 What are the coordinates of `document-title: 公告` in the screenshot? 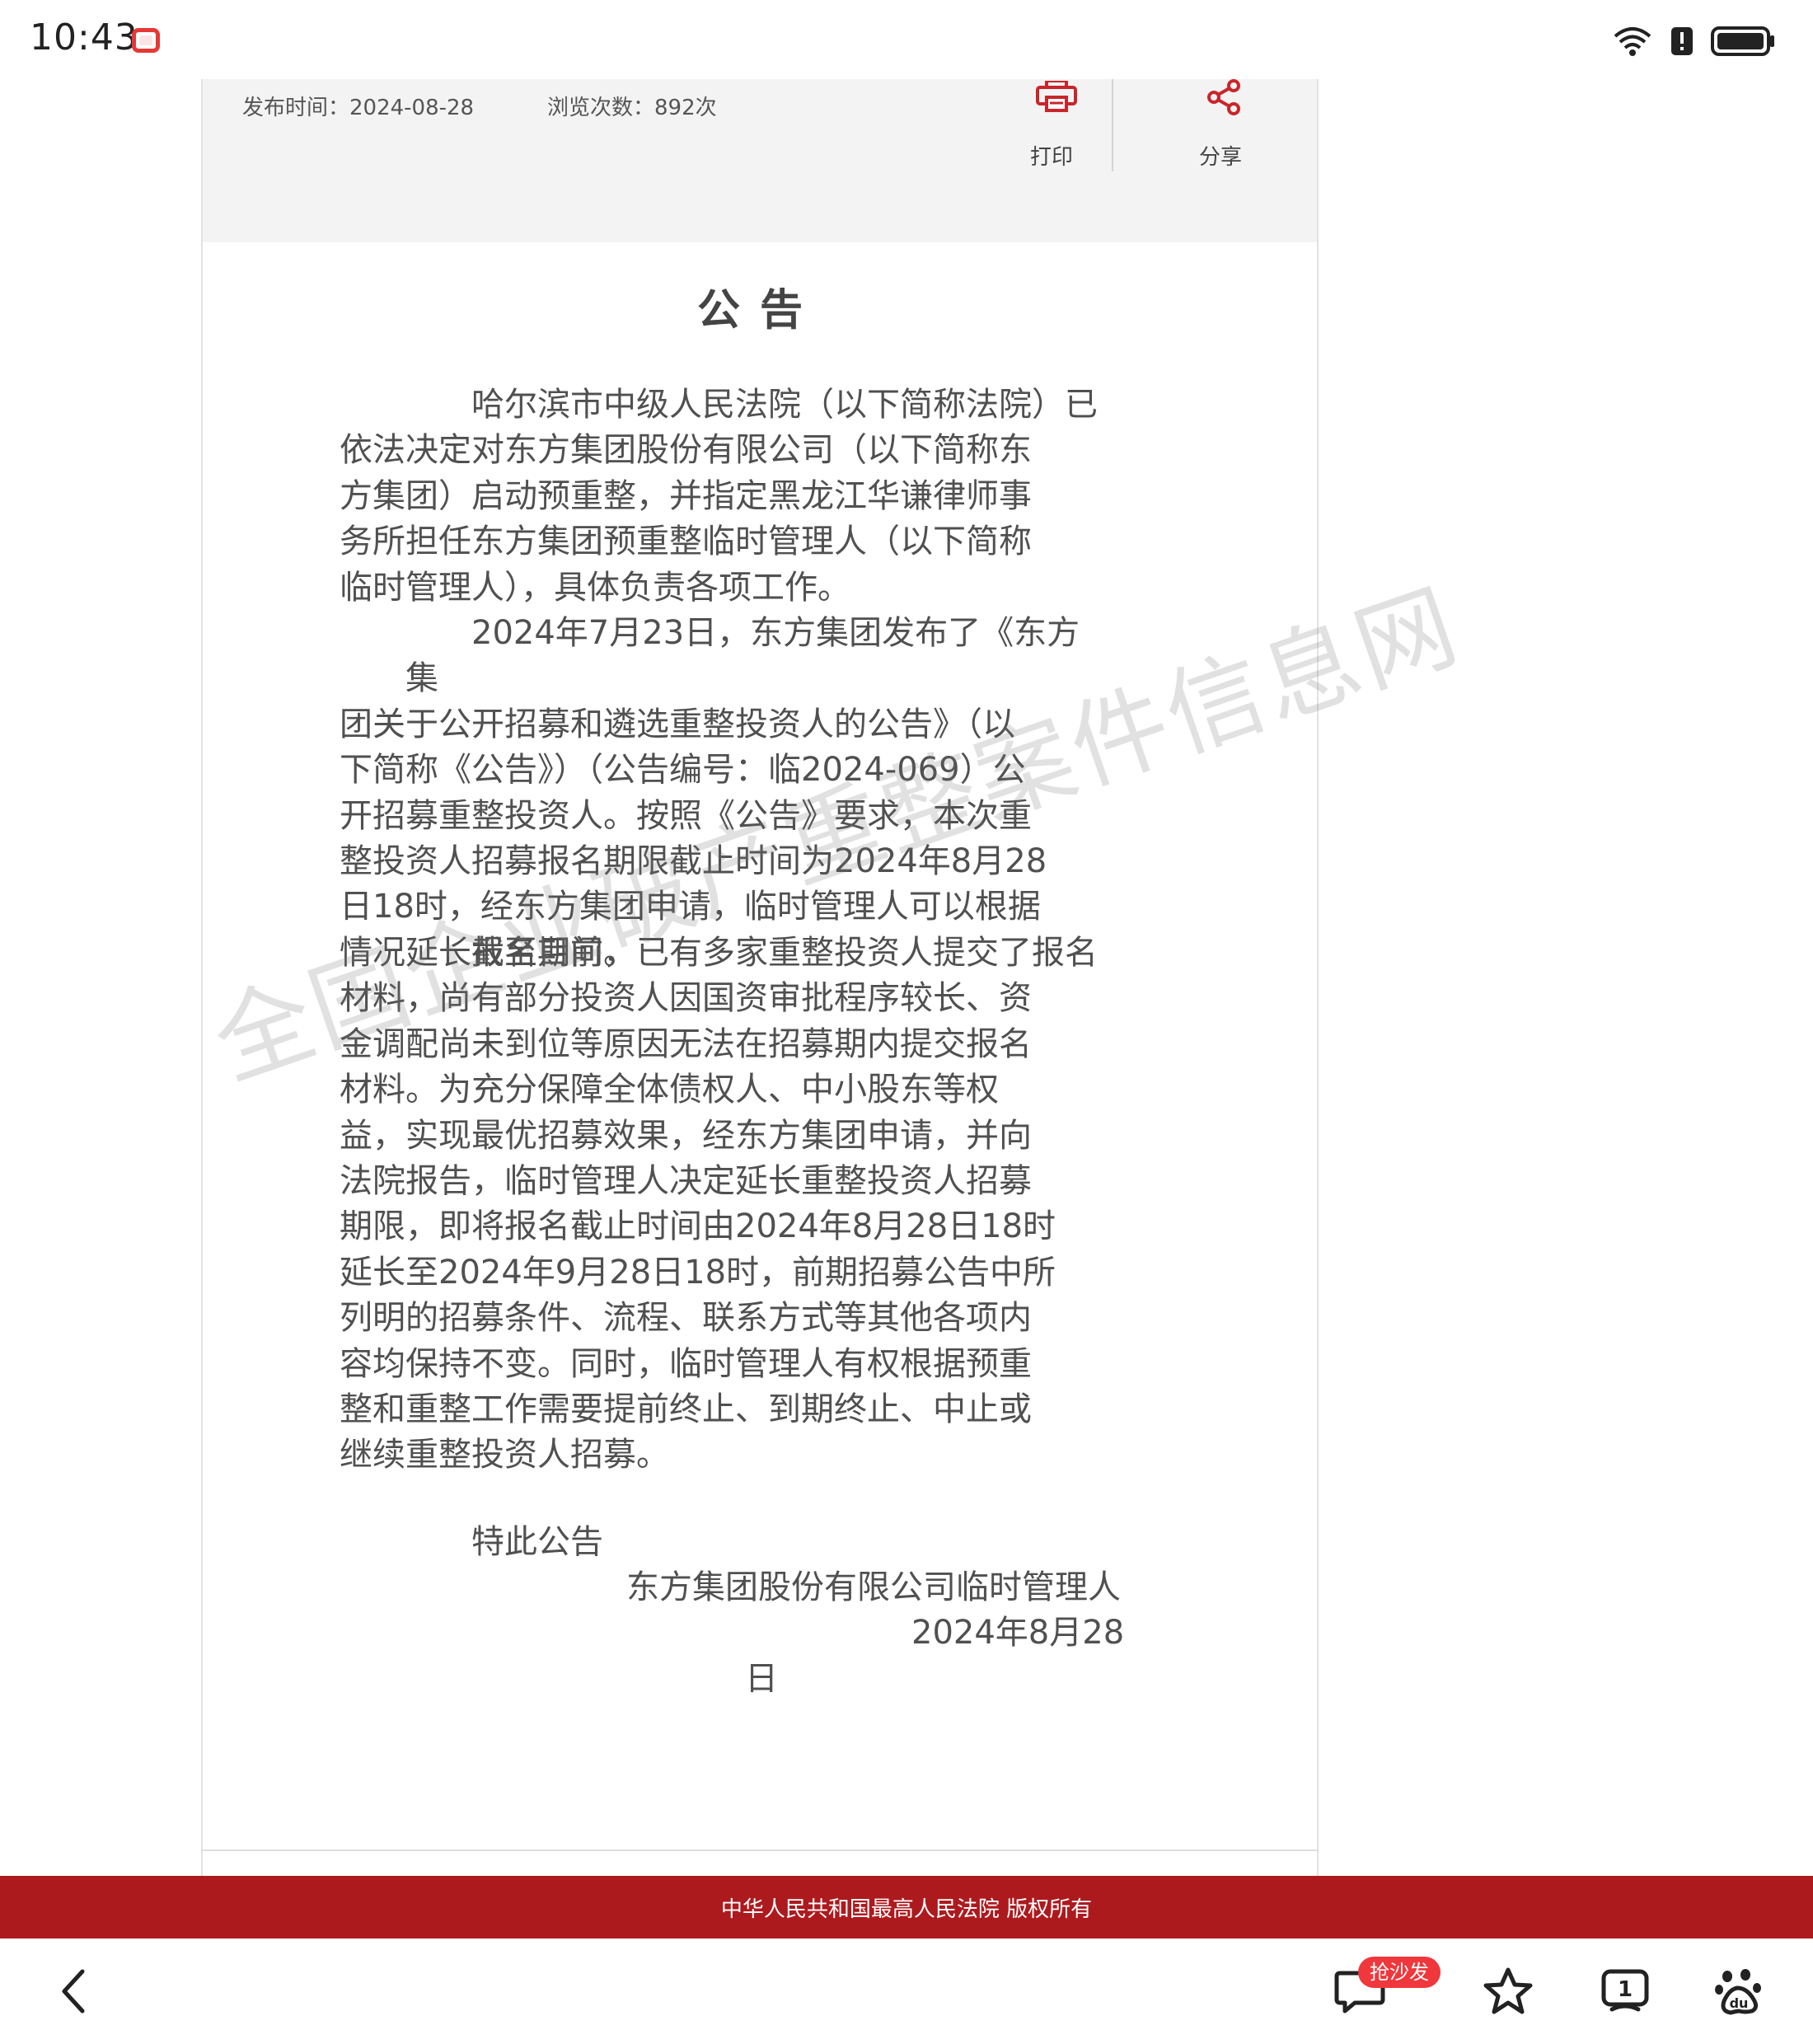 It's located at (759, 310).